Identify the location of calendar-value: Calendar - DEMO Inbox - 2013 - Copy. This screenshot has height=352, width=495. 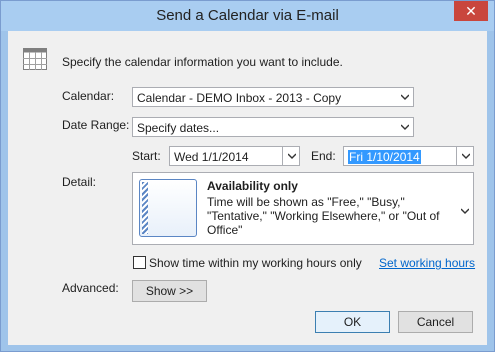
(239, 98).